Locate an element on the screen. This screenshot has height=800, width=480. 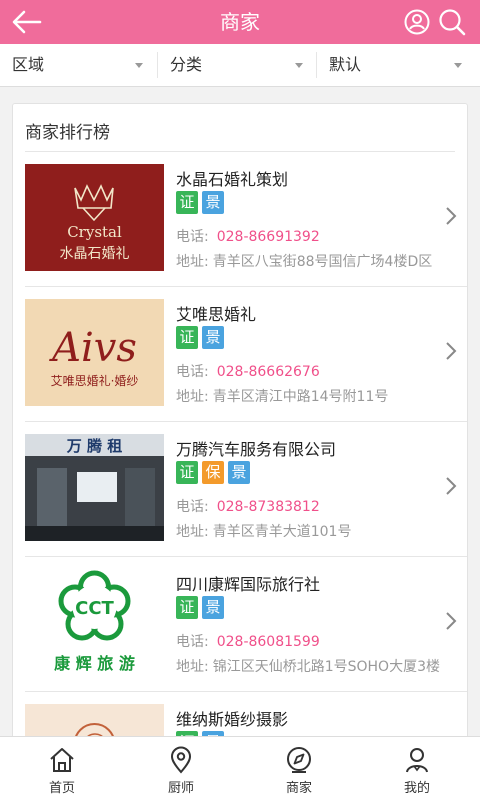
merchant-phone: 电话: 028-86662676 is located at coordinates (248, 371).